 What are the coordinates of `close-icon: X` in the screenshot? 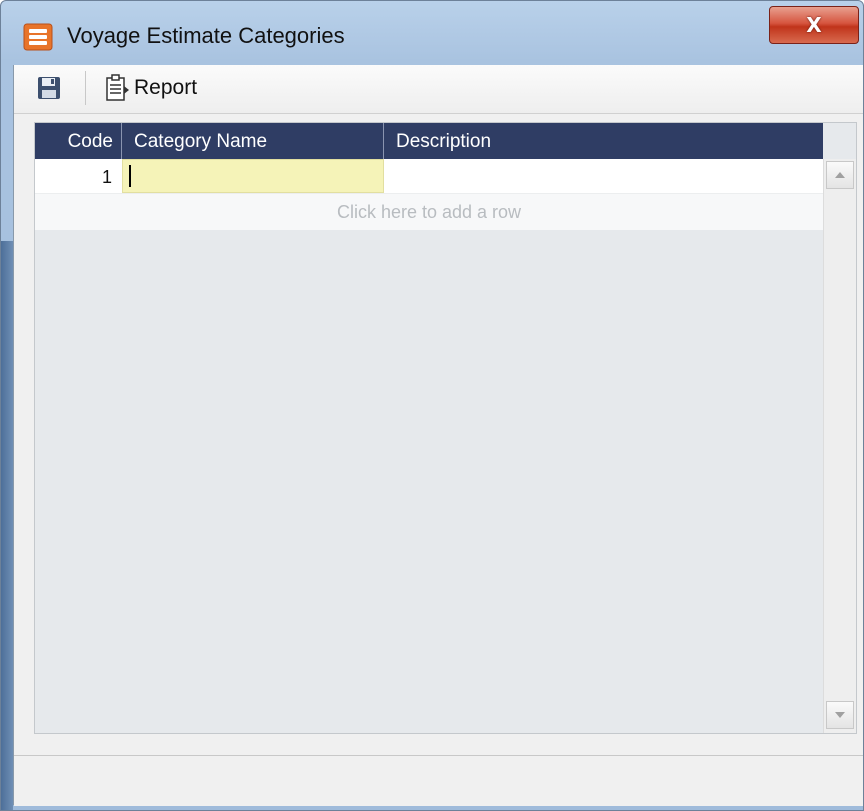 It's located at (814, 25).